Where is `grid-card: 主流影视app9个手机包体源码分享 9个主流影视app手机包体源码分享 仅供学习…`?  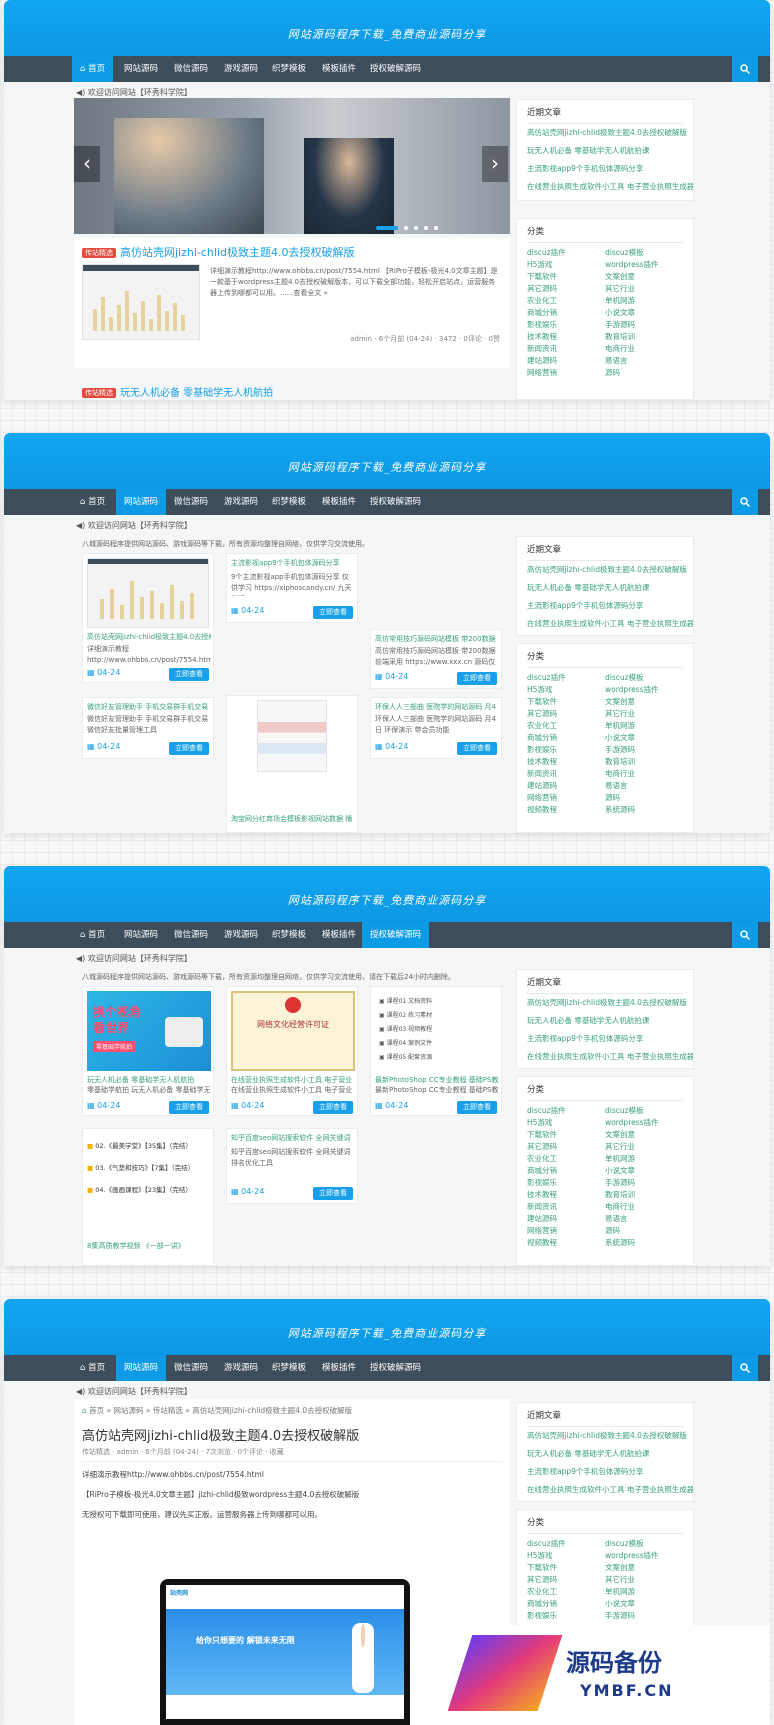 grid-card: 主流影视app9个手机包体源码分享 9个主流影视app手机包体源码分享 仅供学习… is located at coordinates (292, 588).